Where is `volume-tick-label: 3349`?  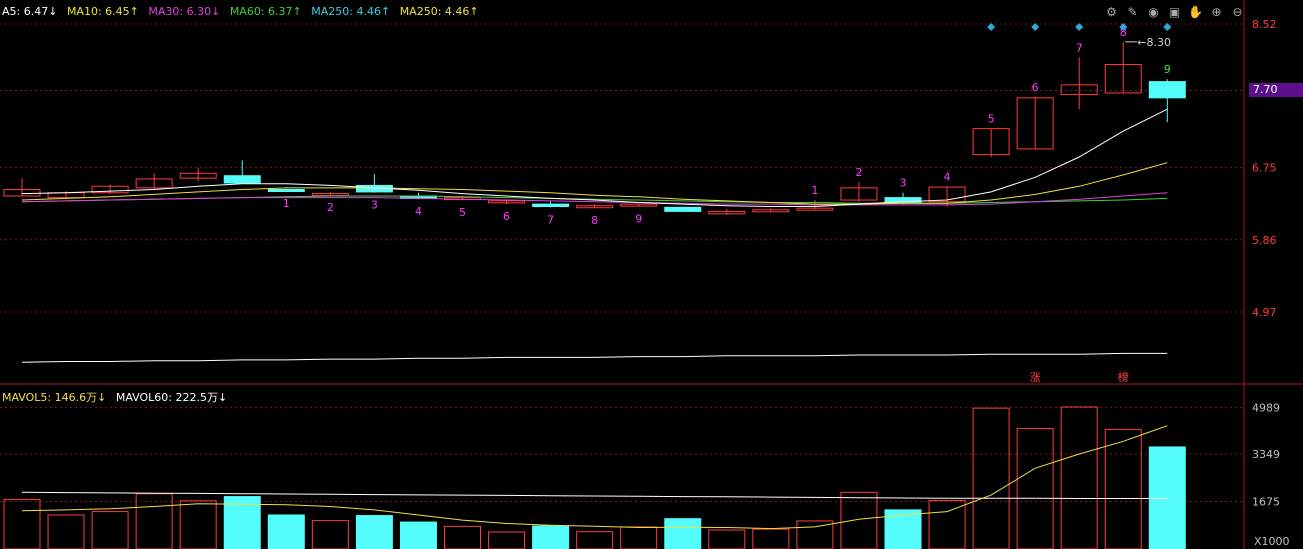 volume-tick-label: 3349 is located at coordinates (1266, 454).